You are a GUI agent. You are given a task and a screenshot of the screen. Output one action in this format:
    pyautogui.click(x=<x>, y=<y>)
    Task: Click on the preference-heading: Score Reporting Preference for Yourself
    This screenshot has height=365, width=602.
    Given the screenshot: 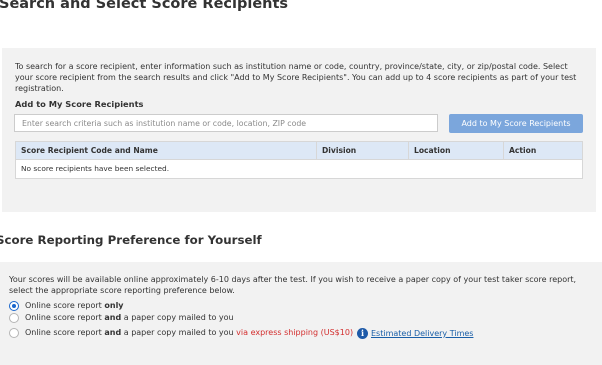 What is the action you would take?
    pyautogui.click(x=131, y=240)
    